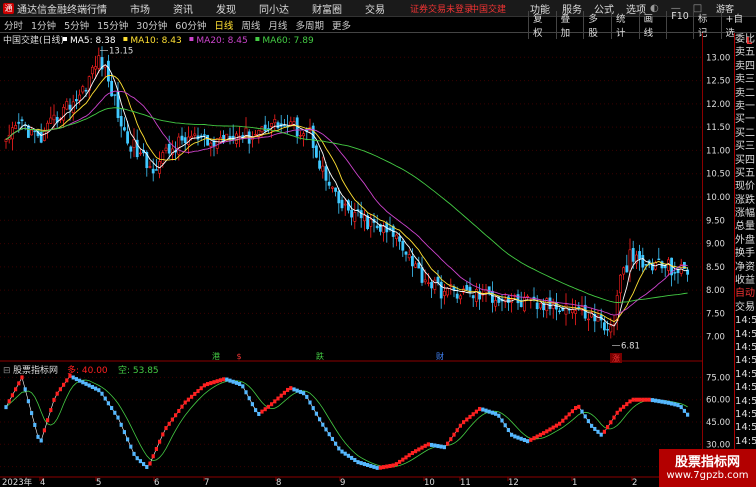 The image size is (756, 487). I want to click on menu-item: 发现, so click(226, 8).